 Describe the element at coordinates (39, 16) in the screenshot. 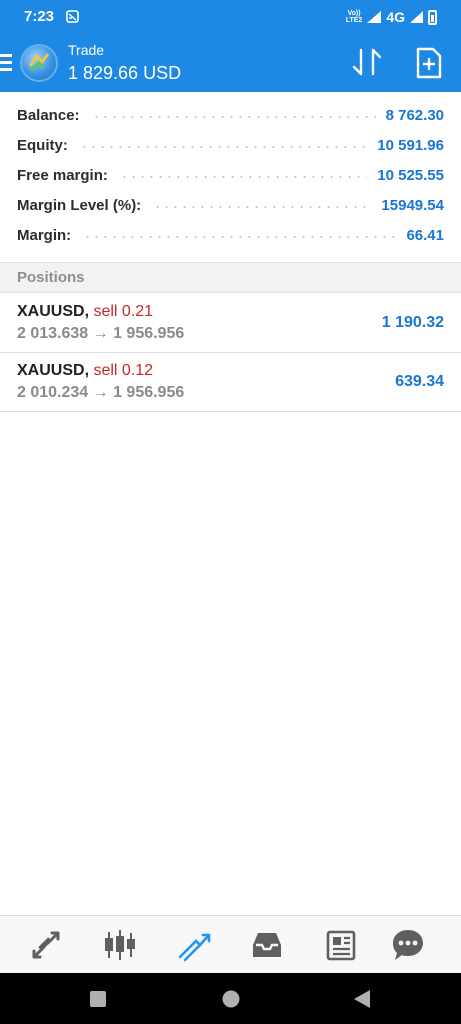

I see `status-time: 7:23` at that location.